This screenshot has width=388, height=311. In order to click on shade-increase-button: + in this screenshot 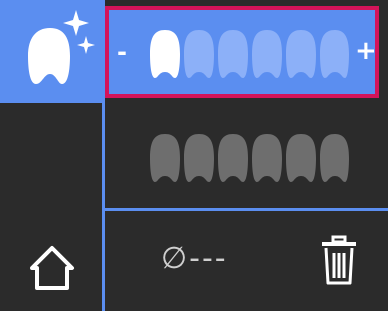, I will do `click(366, 51)`.